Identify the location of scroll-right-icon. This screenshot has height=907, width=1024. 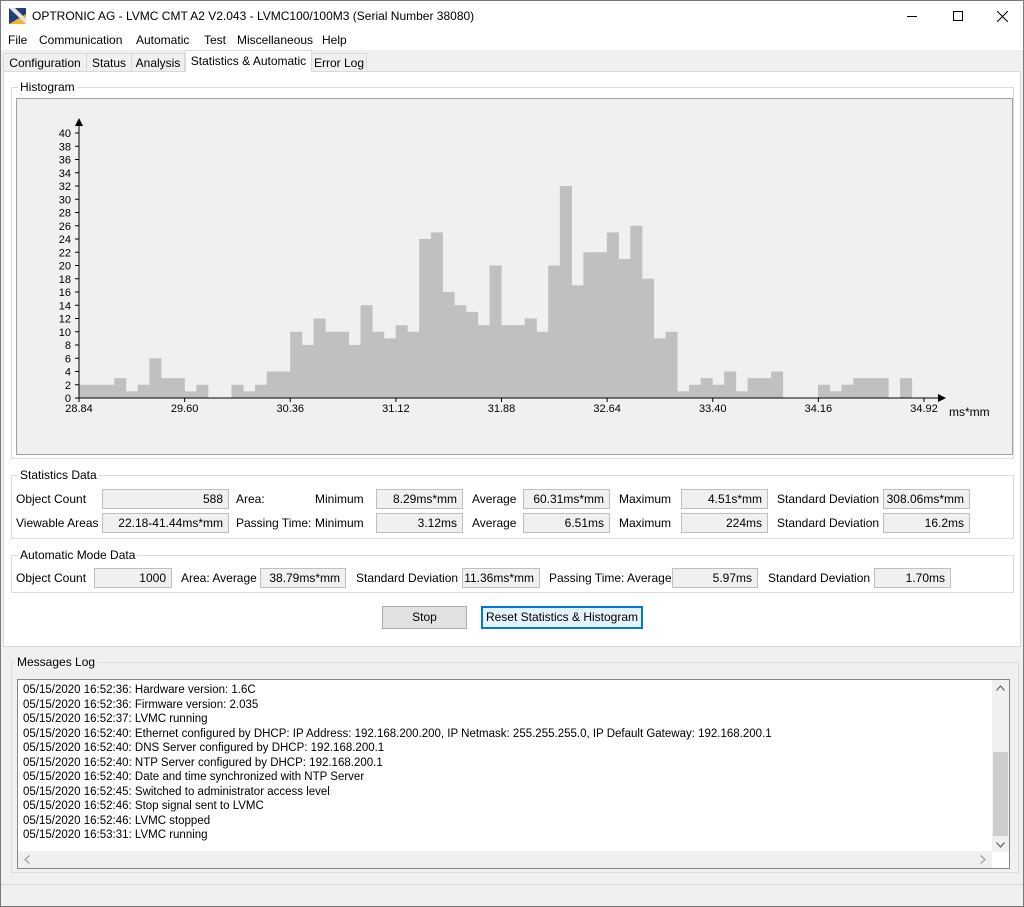
(983, 859).